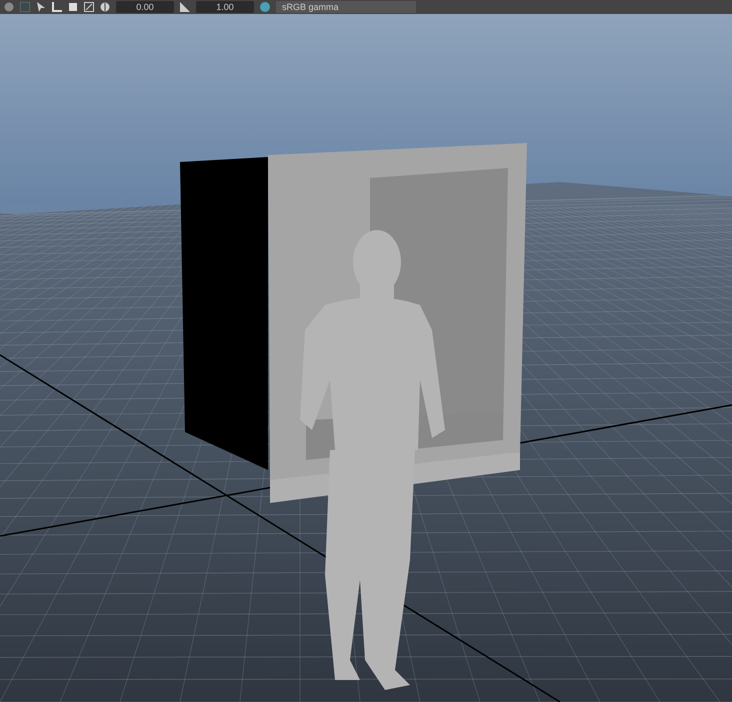 This screenshot has height=702, width=732. Describe the element at coordinates (105, 7) in the screenshot. I see `aperture-icon` at that location.